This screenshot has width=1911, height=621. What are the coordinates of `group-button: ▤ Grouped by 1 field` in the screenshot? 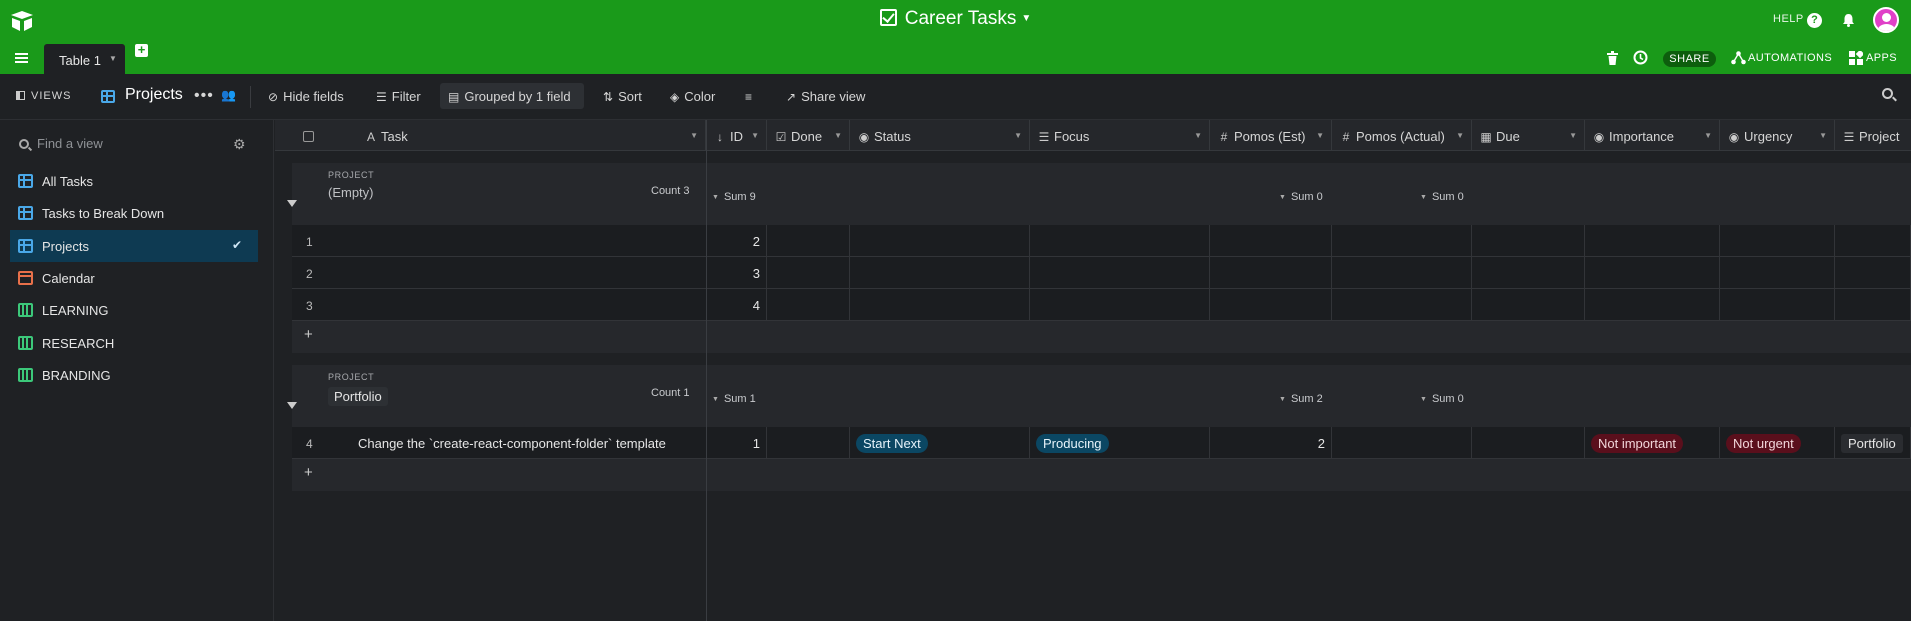 It's located at (509, 96).